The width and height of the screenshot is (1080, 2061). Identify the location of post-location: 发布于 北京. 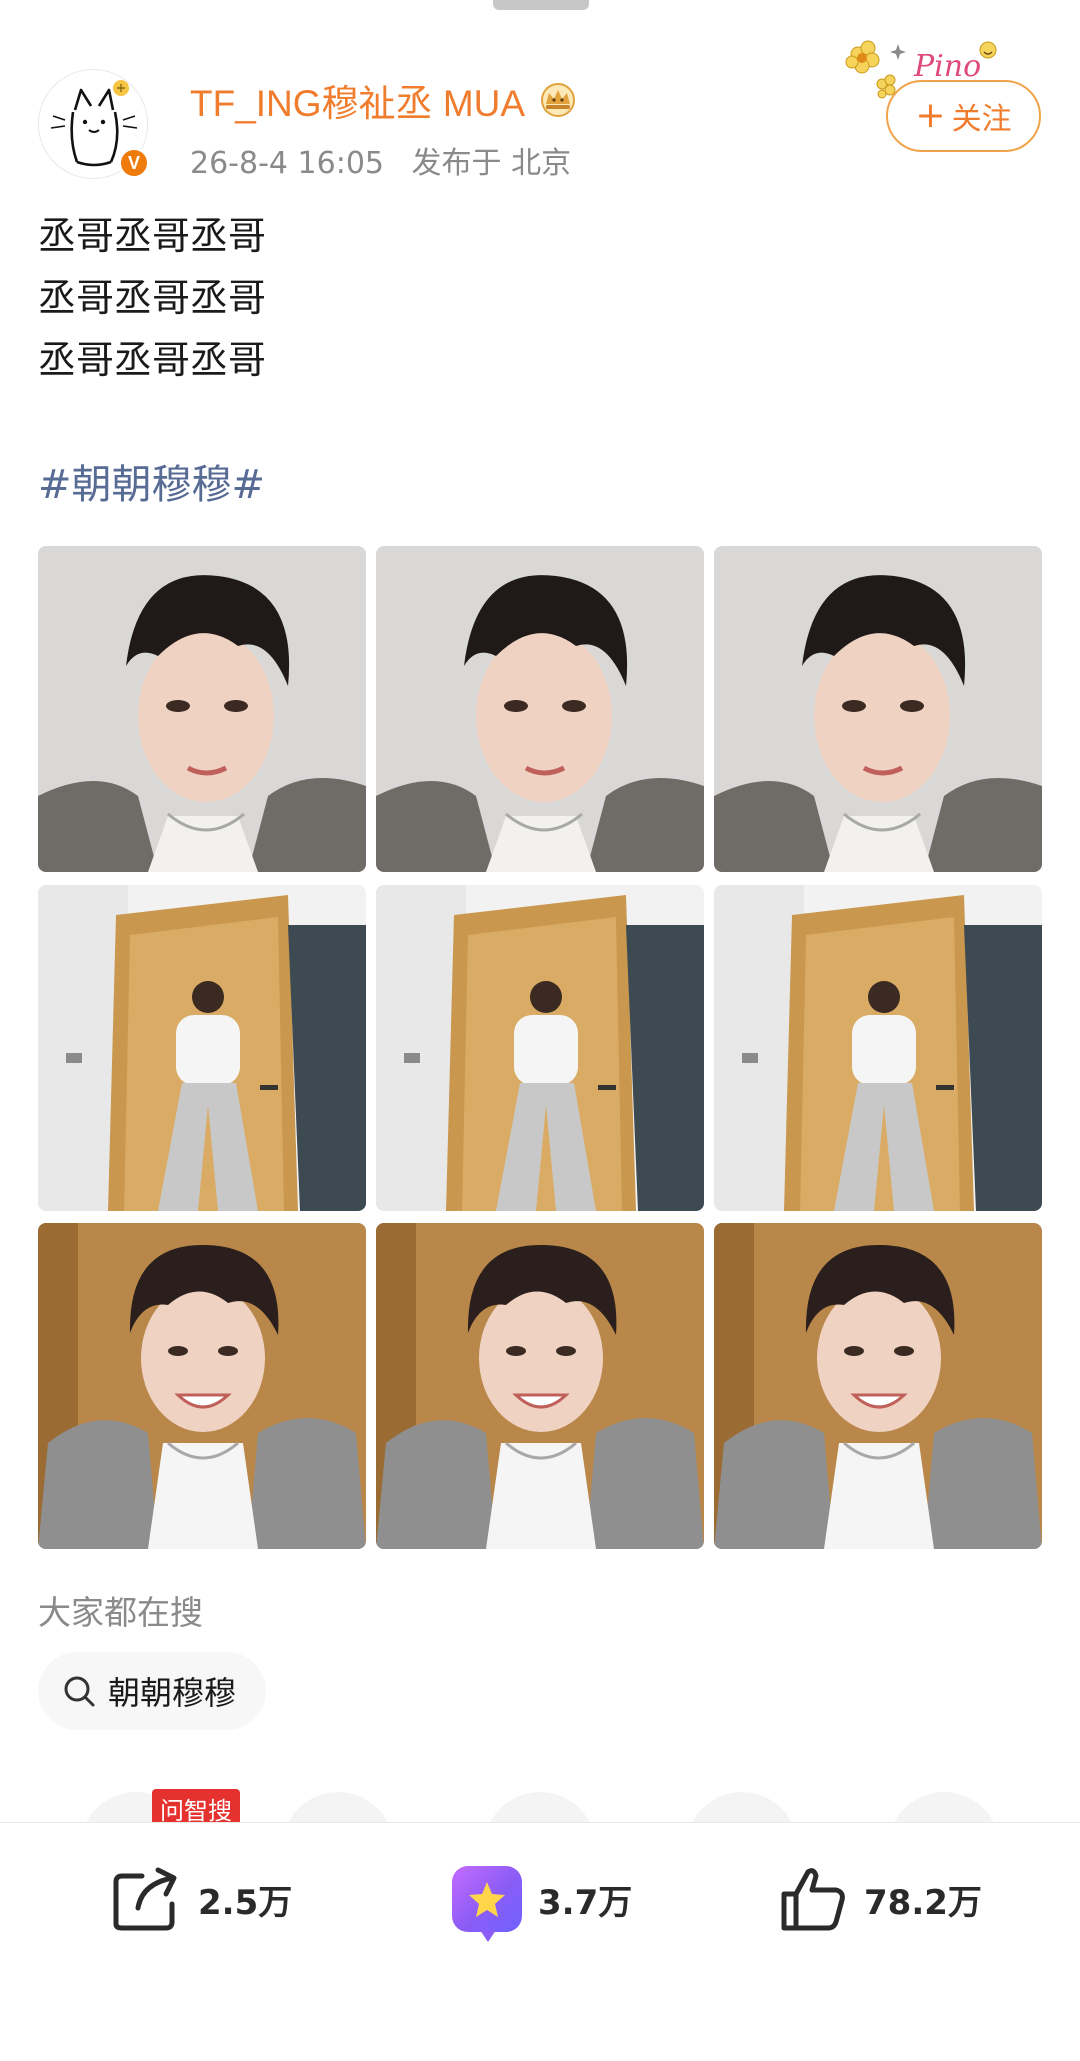
(491, 163).